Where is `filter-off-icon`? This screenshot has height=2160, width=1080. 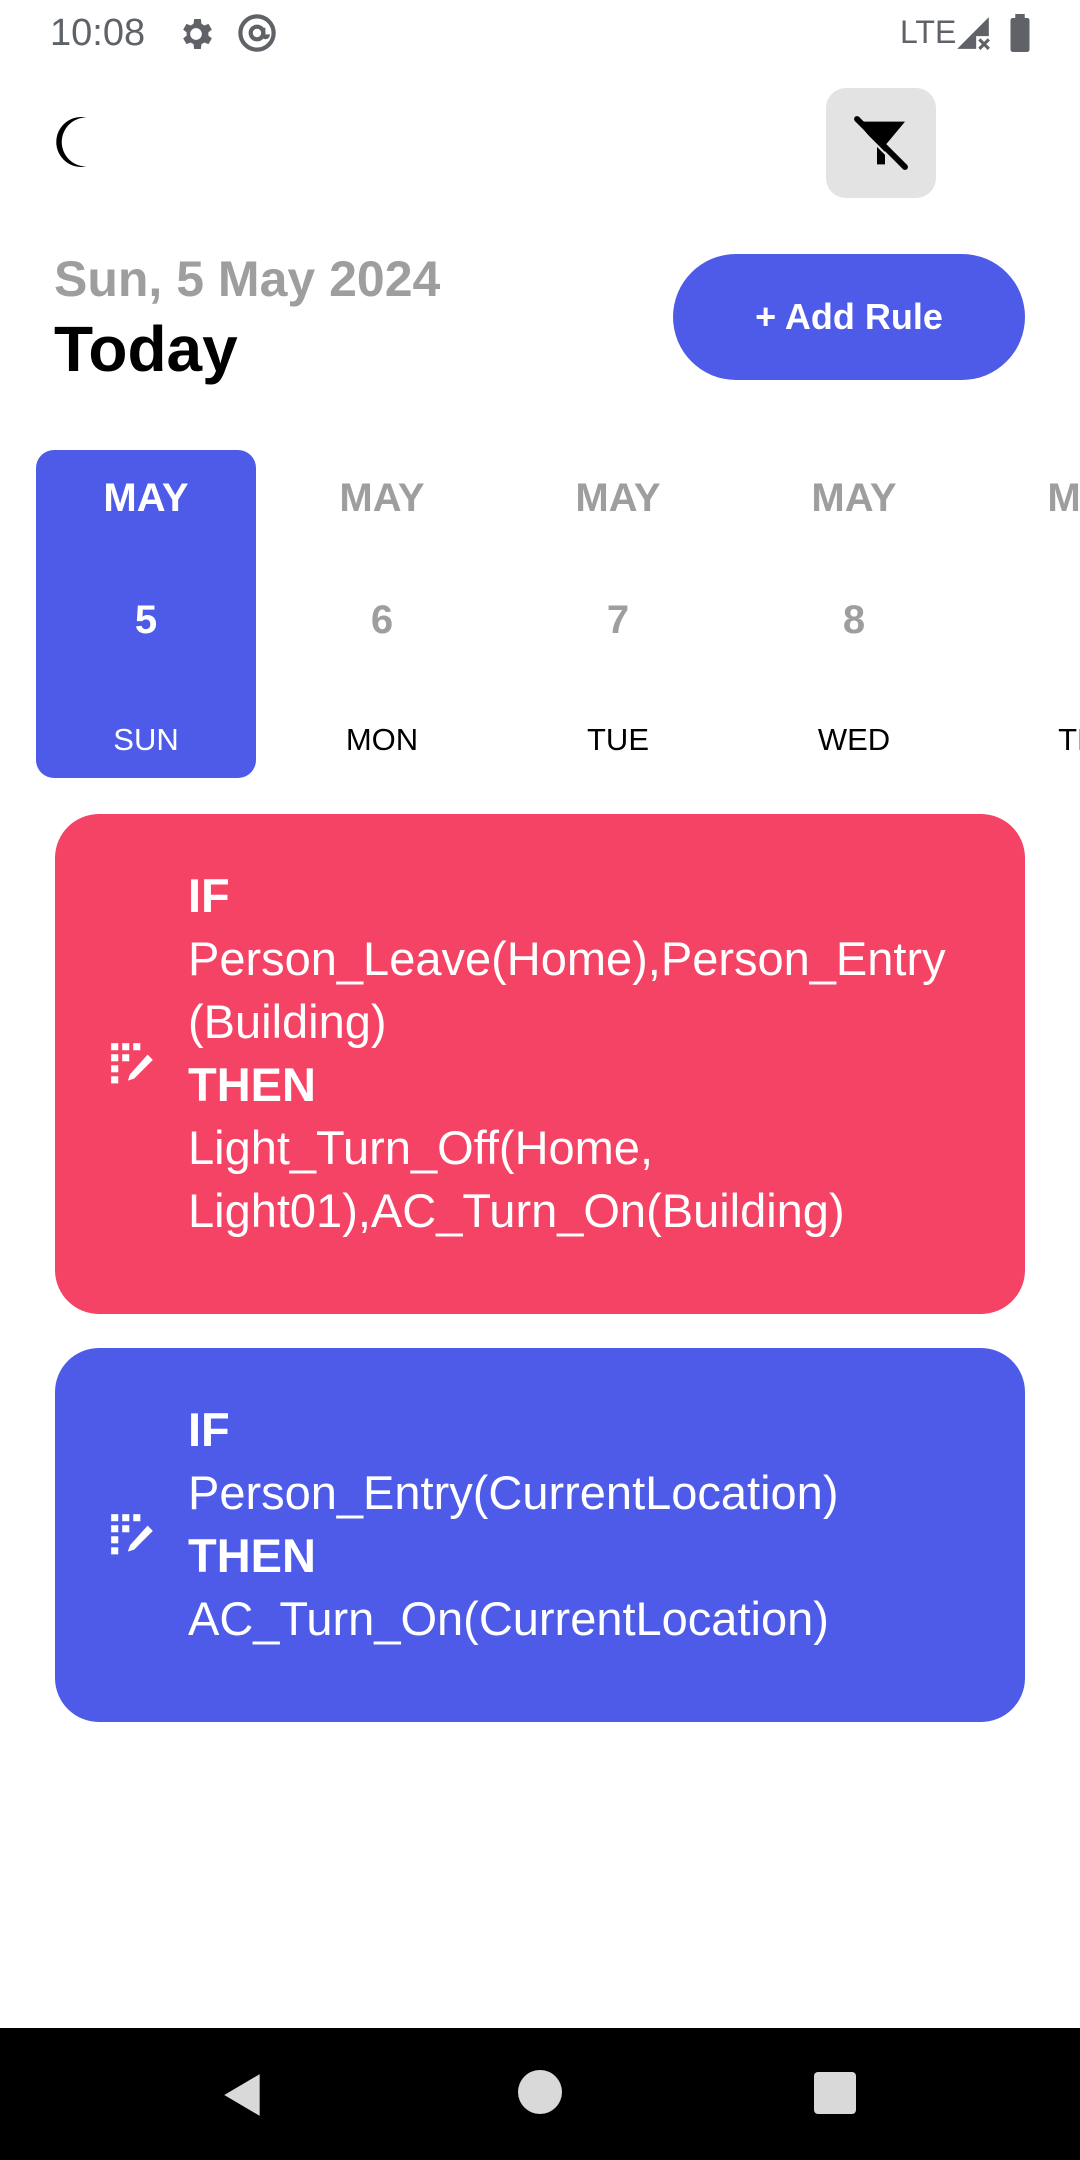 filter-off-icon is located at coordinates (880, 143).